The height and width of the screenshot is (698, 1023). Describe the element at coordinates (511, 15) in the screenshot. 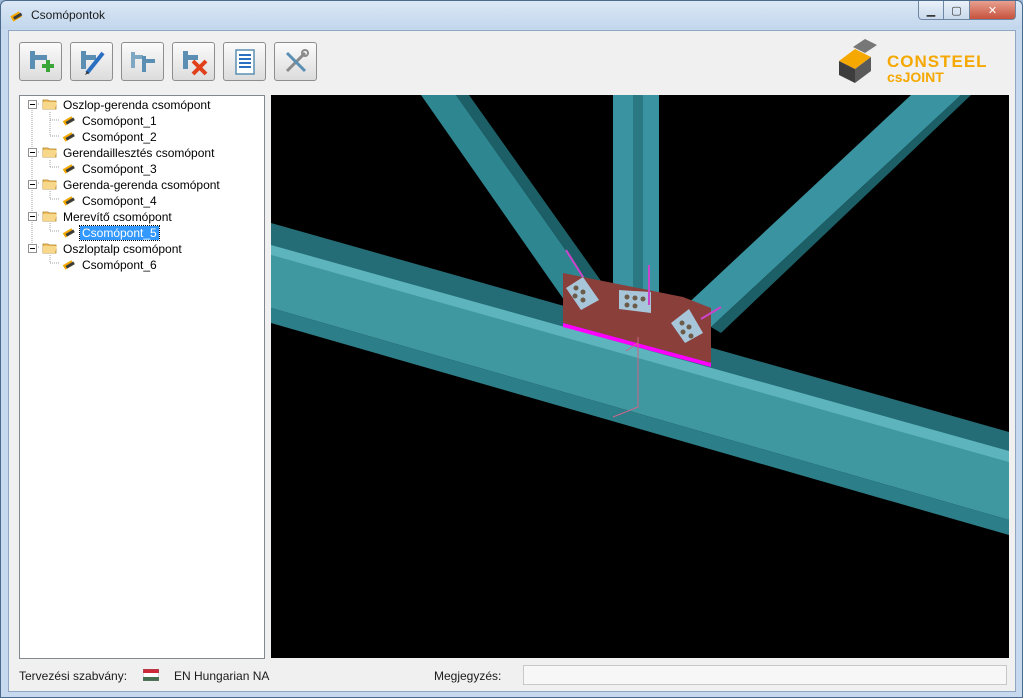

I see `title-bar: Csomópontok ▁ ▢ ✕` at that location.